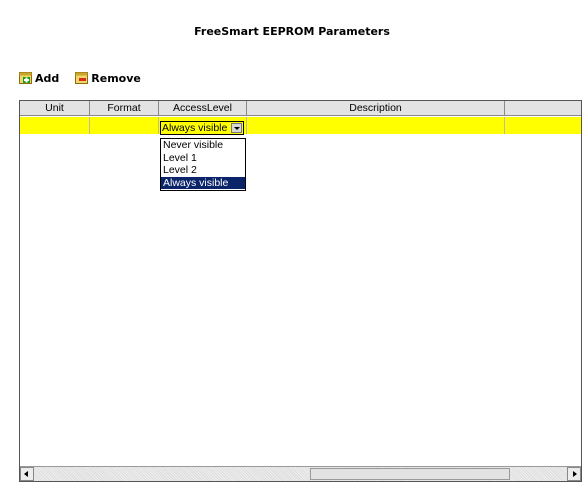 This screenshot has width=584, height=495. I want to click on remove-icon, so click(82, 78).